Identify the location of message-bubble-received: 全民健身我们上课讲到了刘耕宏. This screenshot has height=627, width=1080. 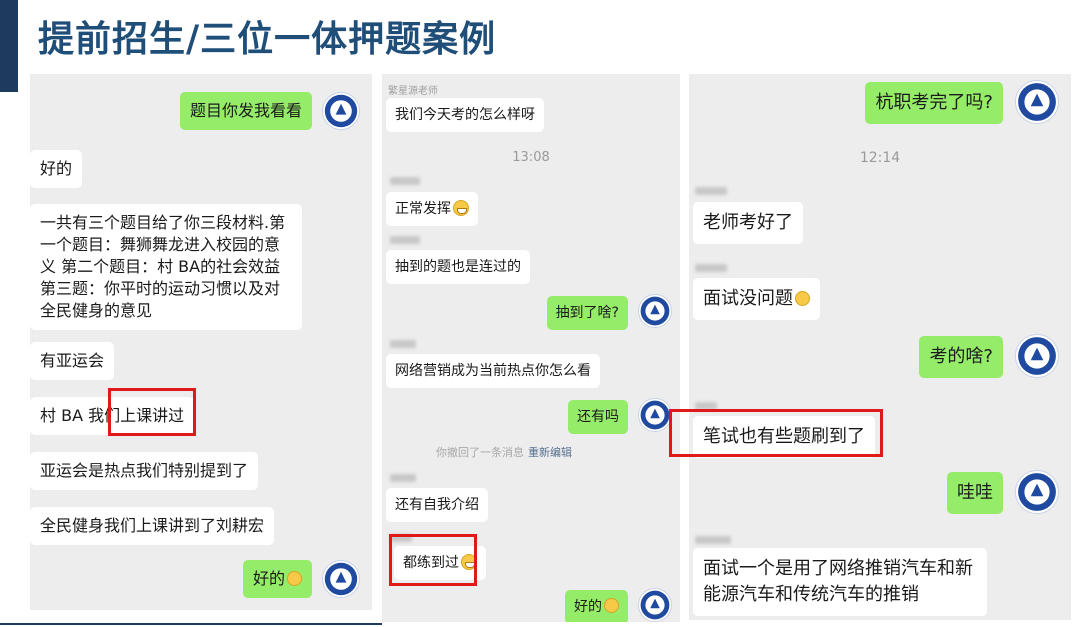
(152, 526).